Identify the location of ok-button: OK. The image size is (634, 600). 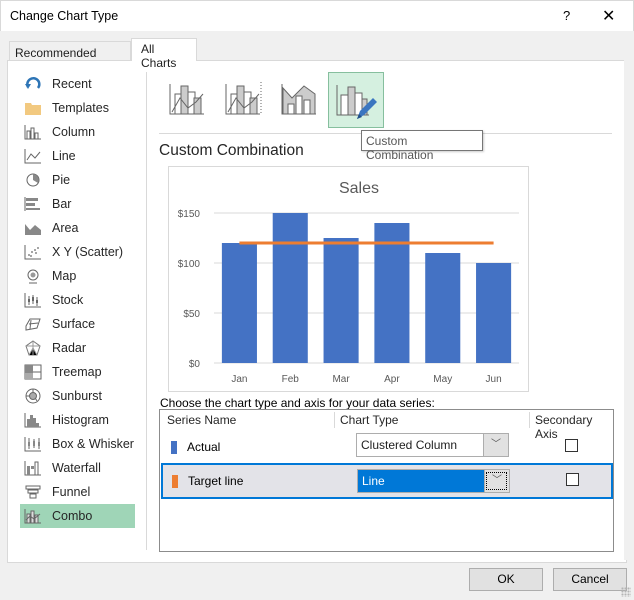
(506, 579).